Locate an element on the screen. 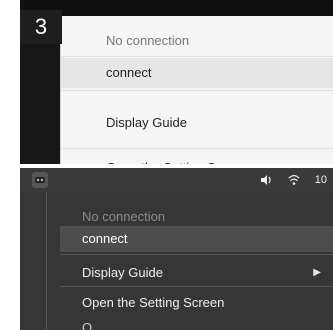 The image size is (333, 330). taskbar-strip is located at coordinates (176, 8).